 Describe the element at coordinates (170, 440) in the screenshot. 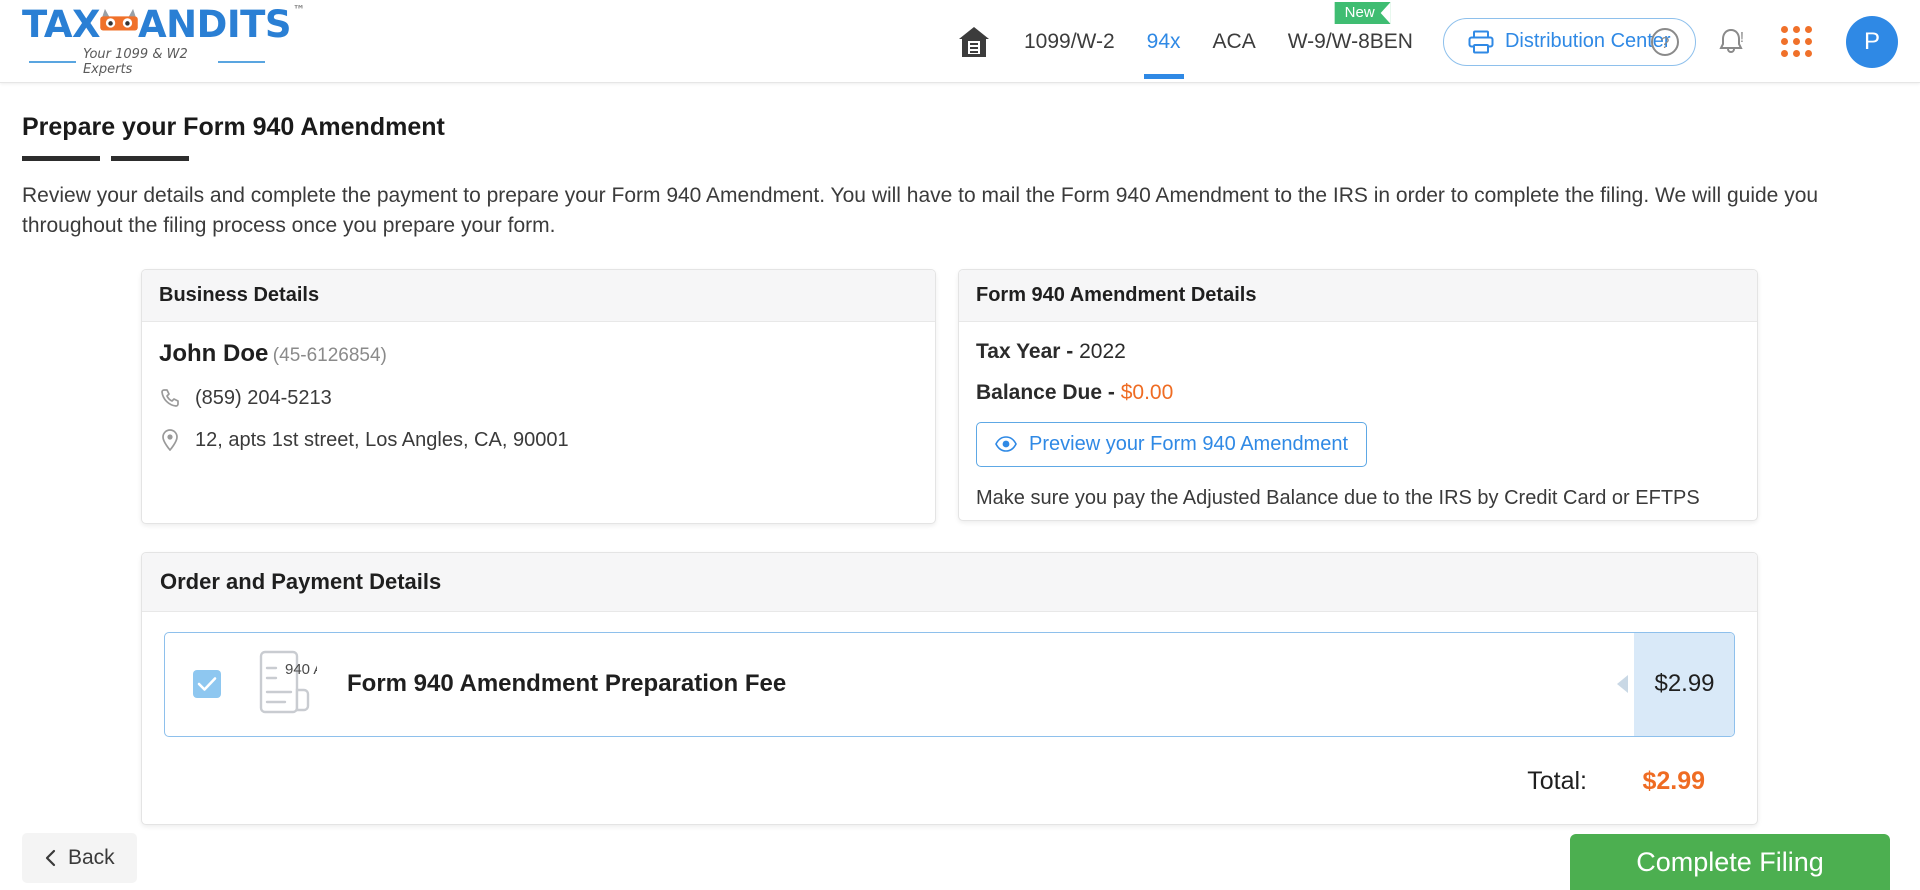

I see `map-pin-icon` at that location.